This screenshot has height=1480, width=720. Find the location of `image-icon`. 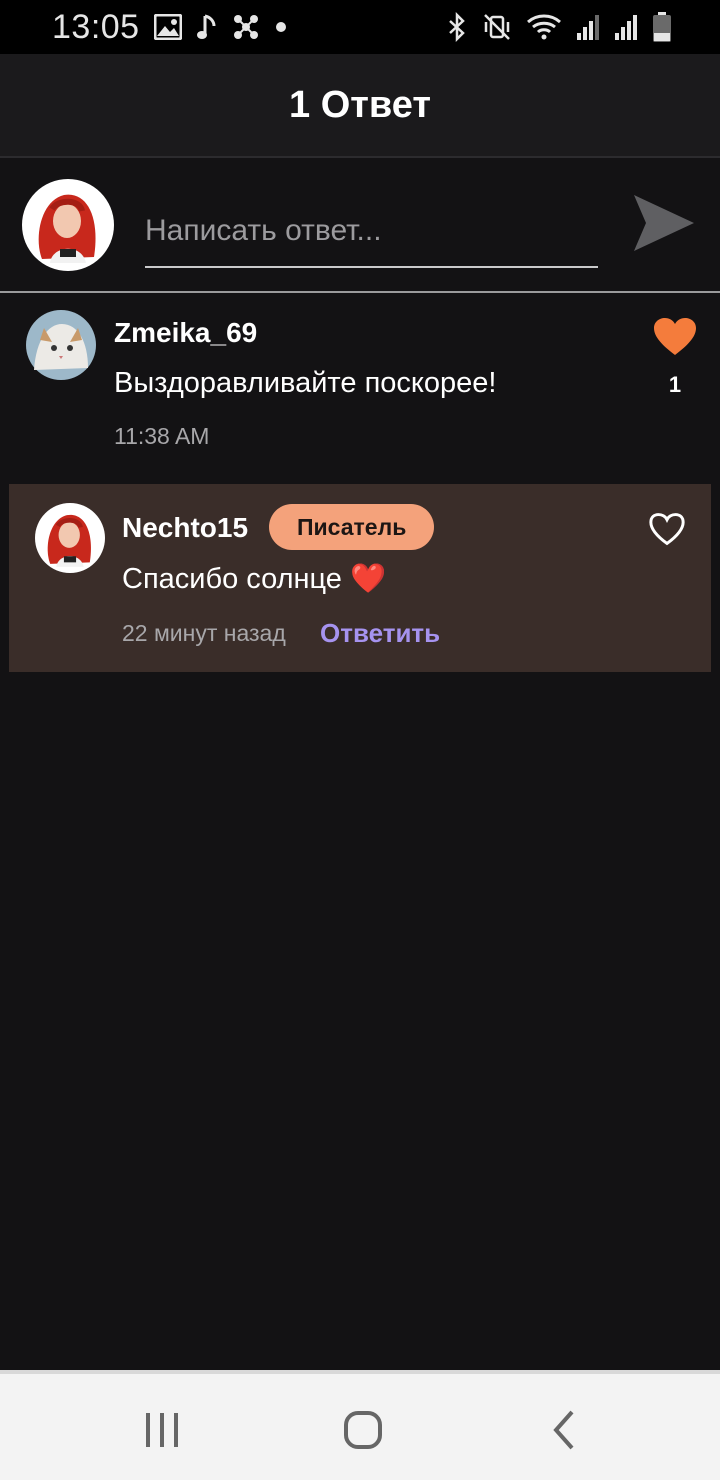

image-icon is located at coordinates (167, 27).